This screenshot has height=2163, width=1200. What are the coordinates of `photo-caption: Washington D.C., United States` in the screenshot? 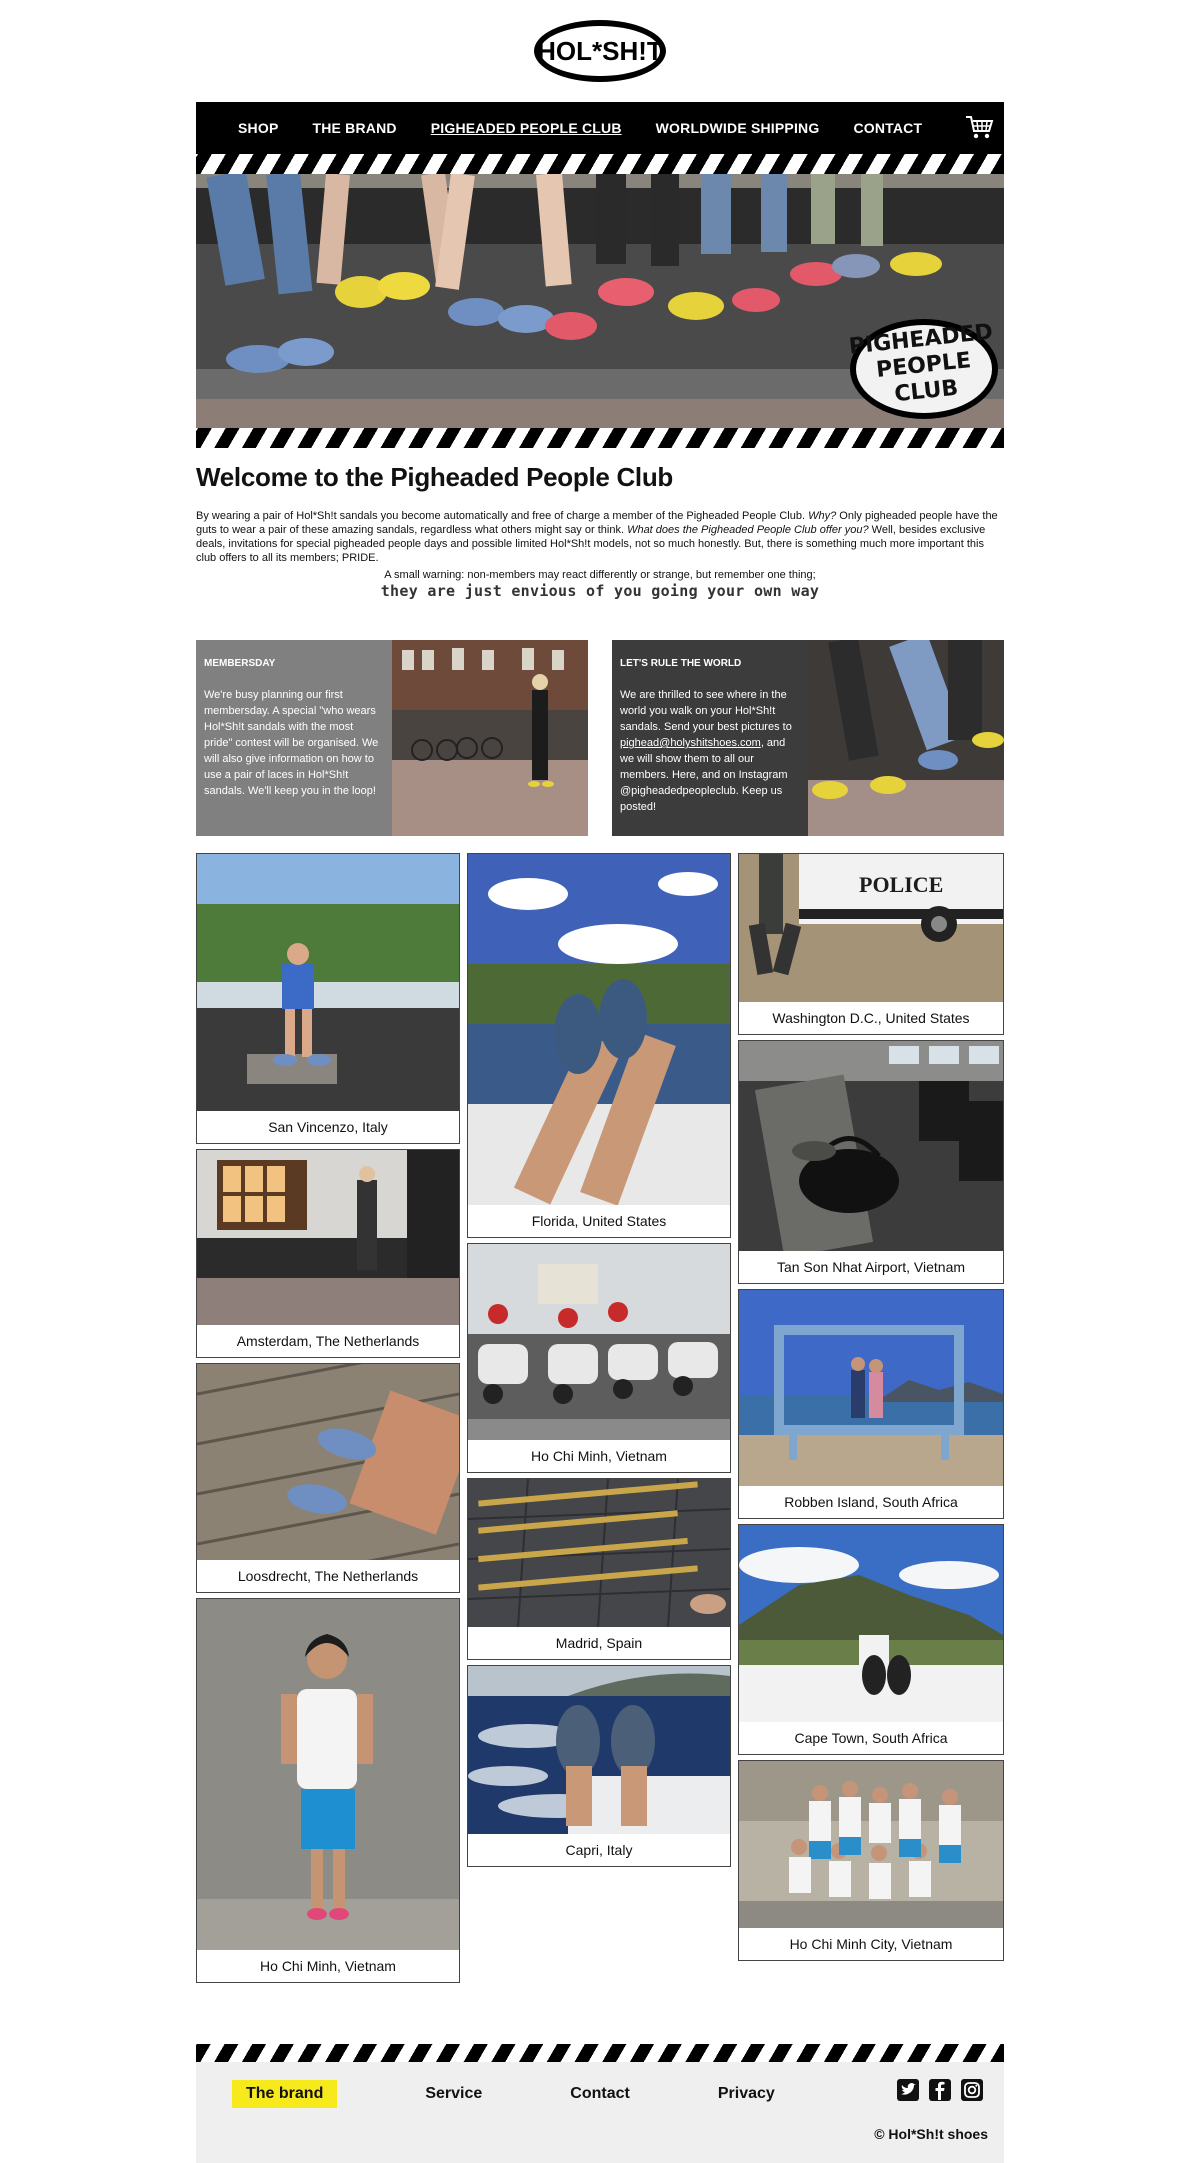 It's located at (871, 1018).